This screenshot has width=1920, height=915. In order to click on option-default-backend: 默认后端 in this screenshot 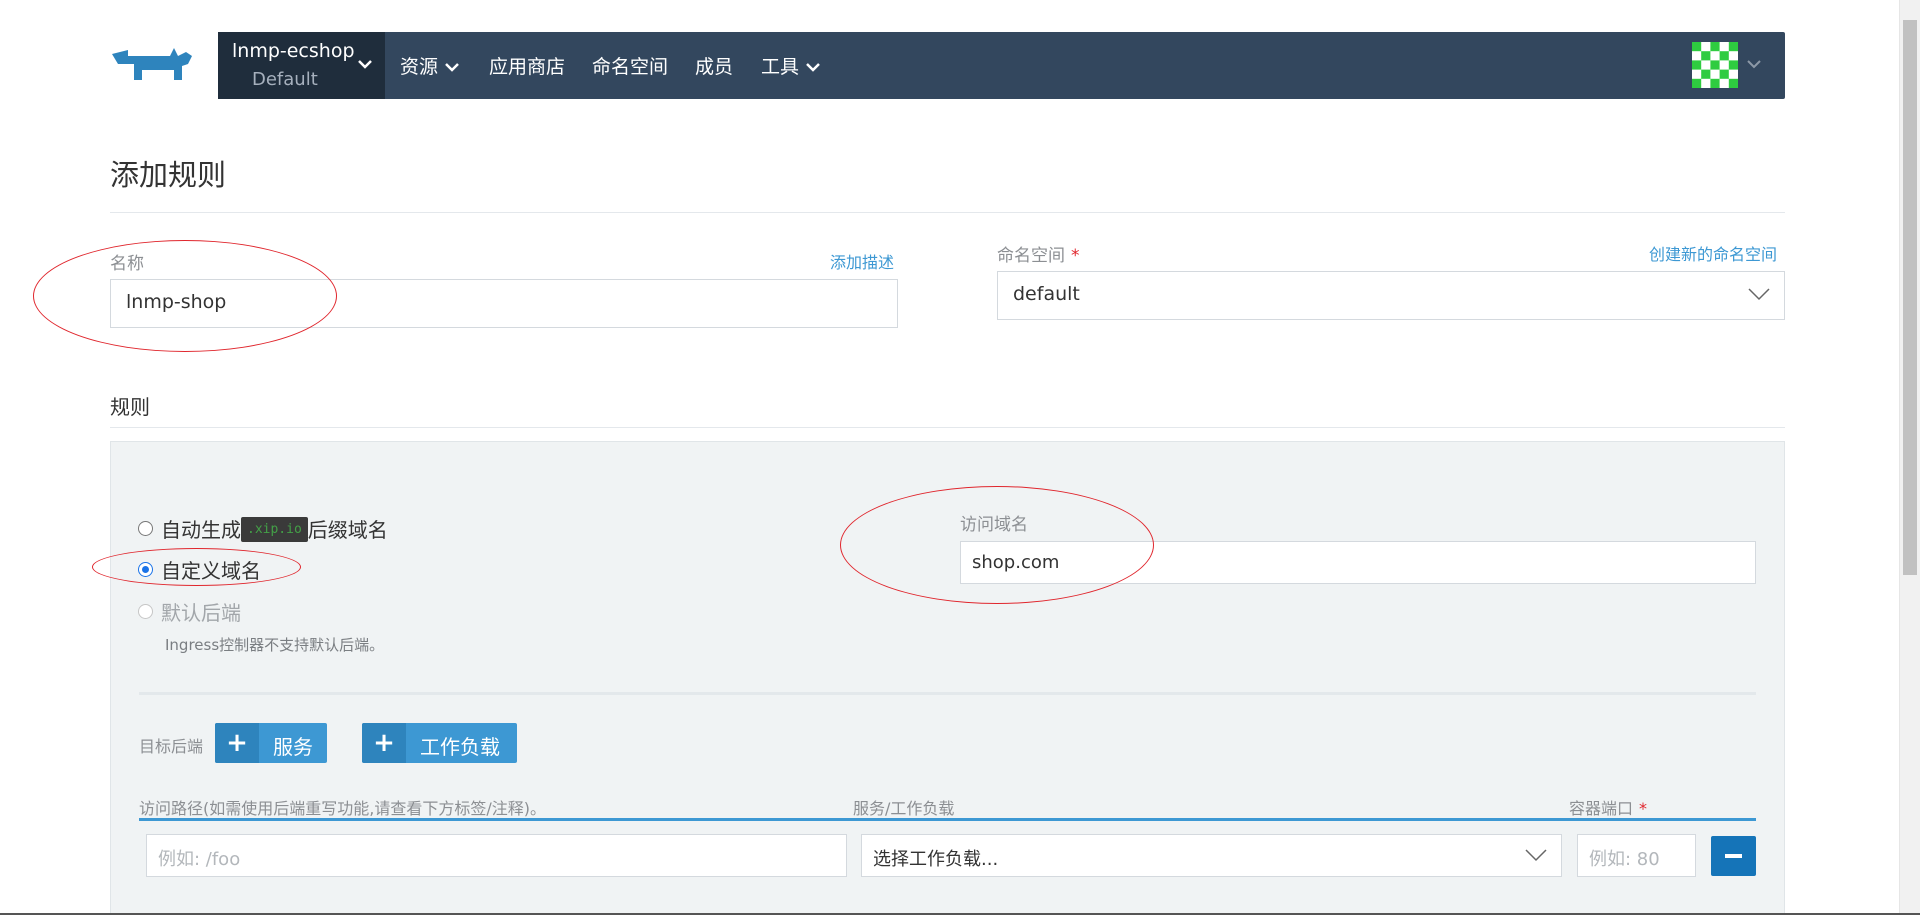, I will do `click(189, 611)`.